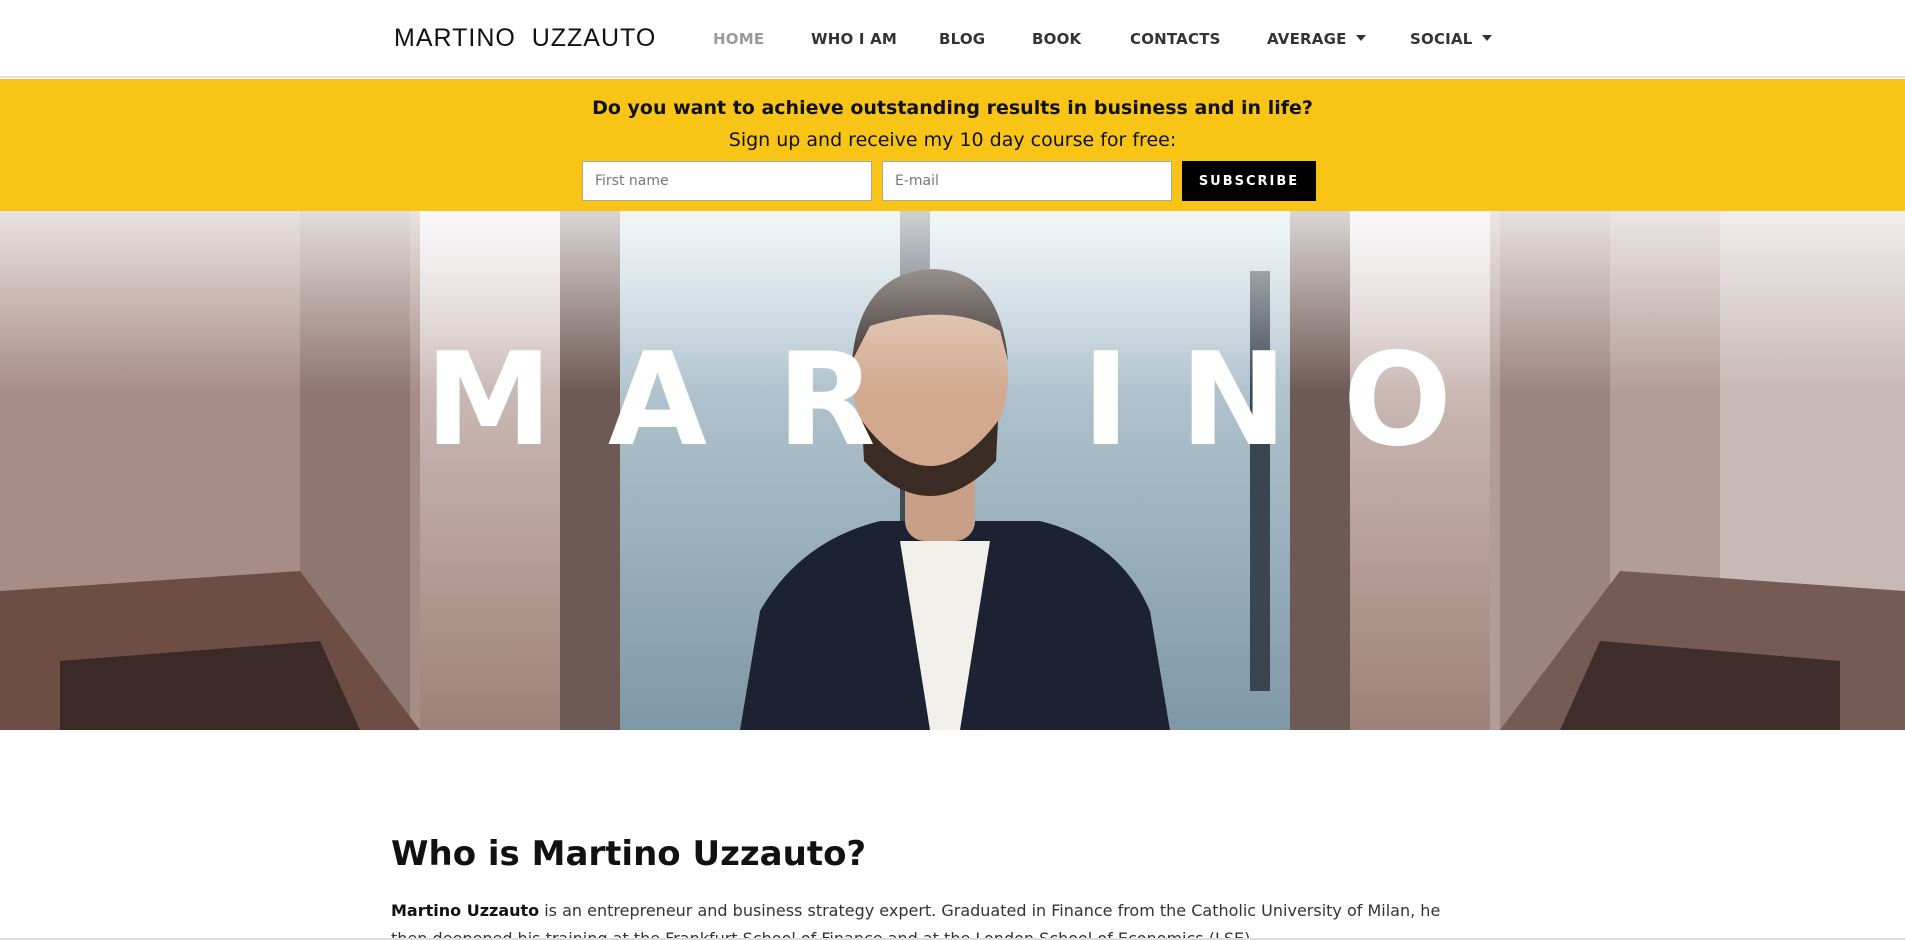  I want to click on hero-letter: R, so click(826, 400).